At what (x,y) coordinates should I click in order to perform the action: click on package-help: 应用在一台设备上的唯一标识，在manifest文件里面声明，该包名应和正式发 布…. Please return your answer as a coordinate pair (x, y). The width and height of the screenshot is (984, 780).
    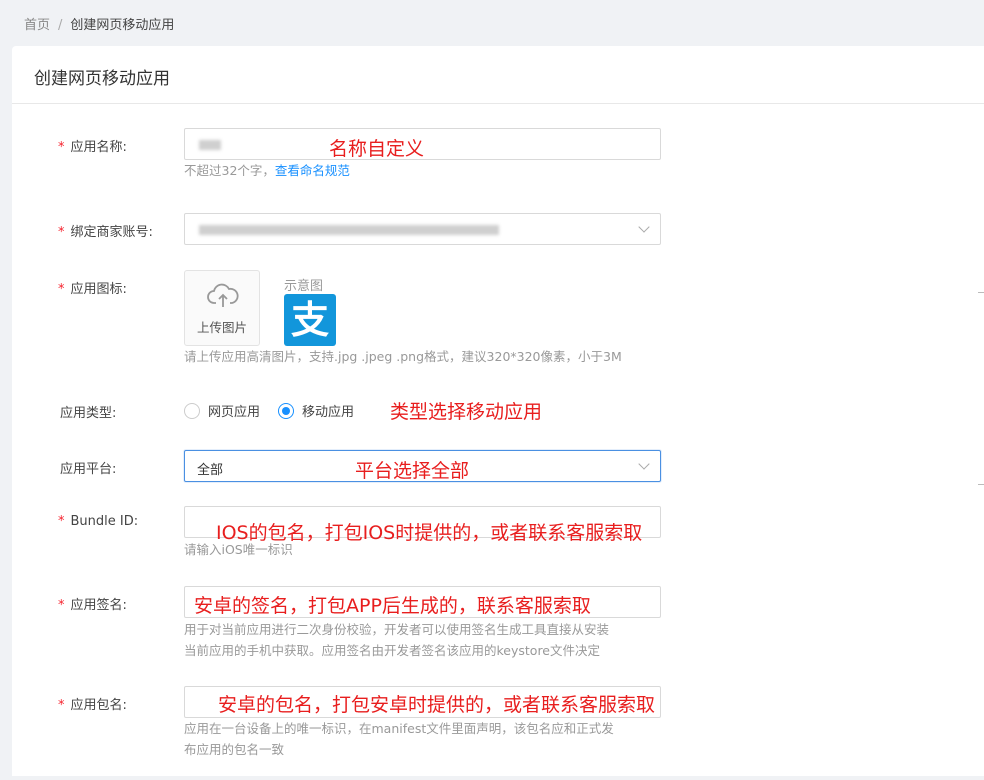
    Looking at the image, I should click on (399, 739).